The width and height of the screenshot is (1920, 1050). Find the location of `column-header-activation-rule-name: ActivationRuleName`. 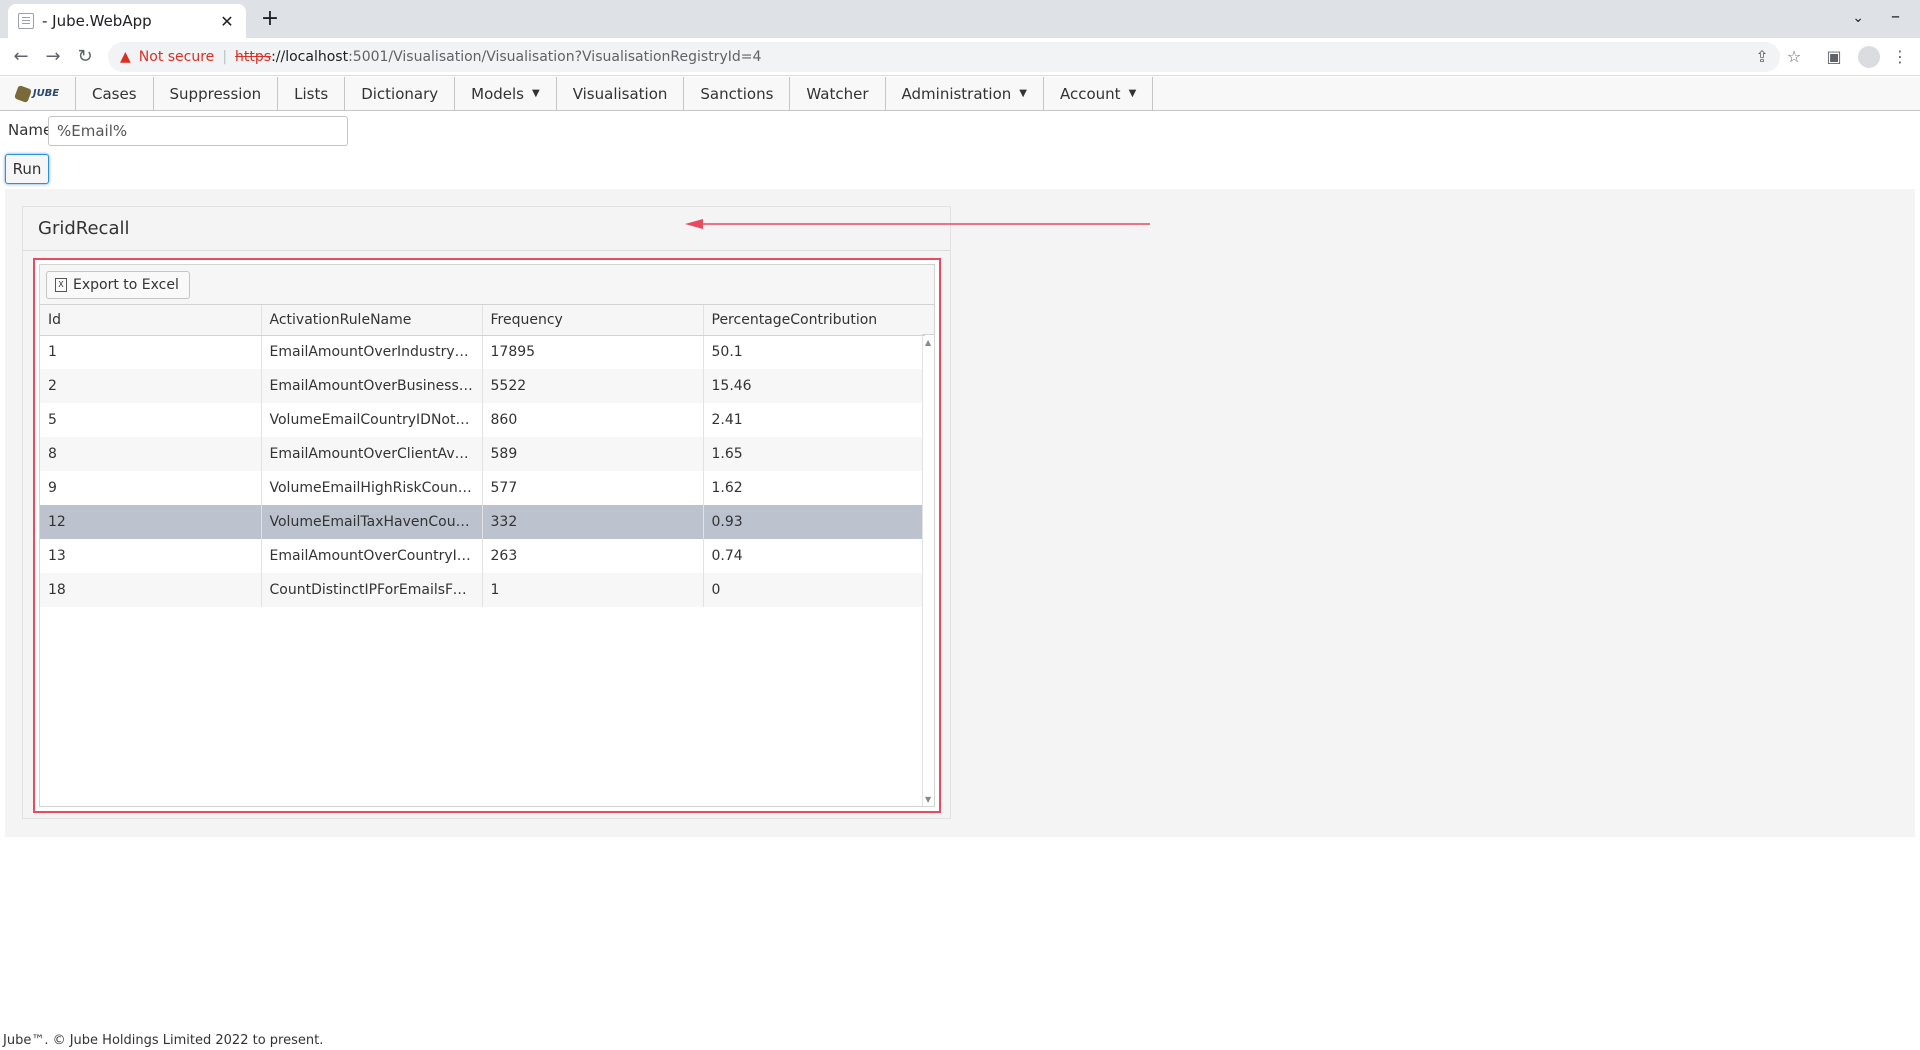

column-header-activation-rule-name: ActivationRuleName is located at coordinates (372, 320).